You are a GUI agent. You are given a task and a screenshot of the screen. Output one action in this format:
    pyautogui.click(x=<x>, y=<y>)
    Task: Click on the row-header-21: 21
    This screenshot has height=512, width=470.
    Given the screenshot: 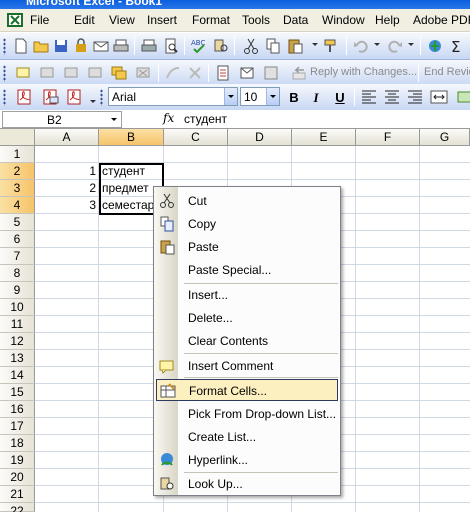 What is the action you would take?
    pyautogui.click(x=17, y=494)
    